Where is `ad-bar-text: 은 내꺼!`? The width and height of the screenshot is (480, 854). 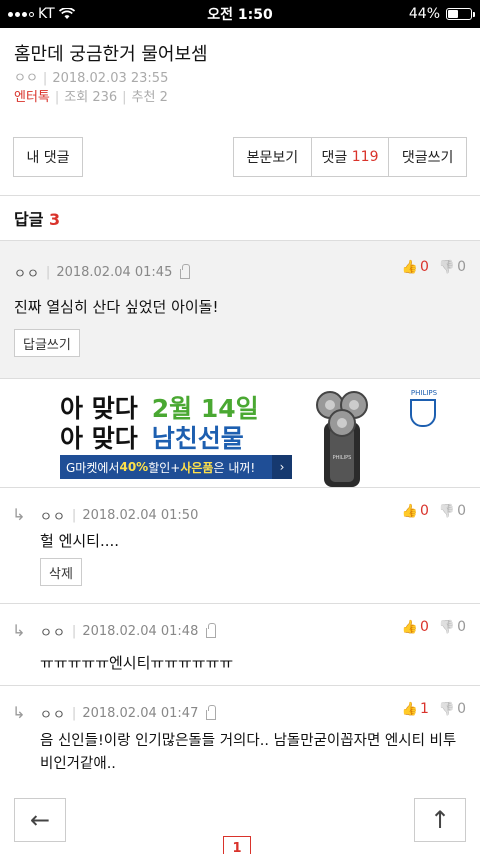
ad-bar-text: 은 내꺼! is located at coordinates (234, 467).